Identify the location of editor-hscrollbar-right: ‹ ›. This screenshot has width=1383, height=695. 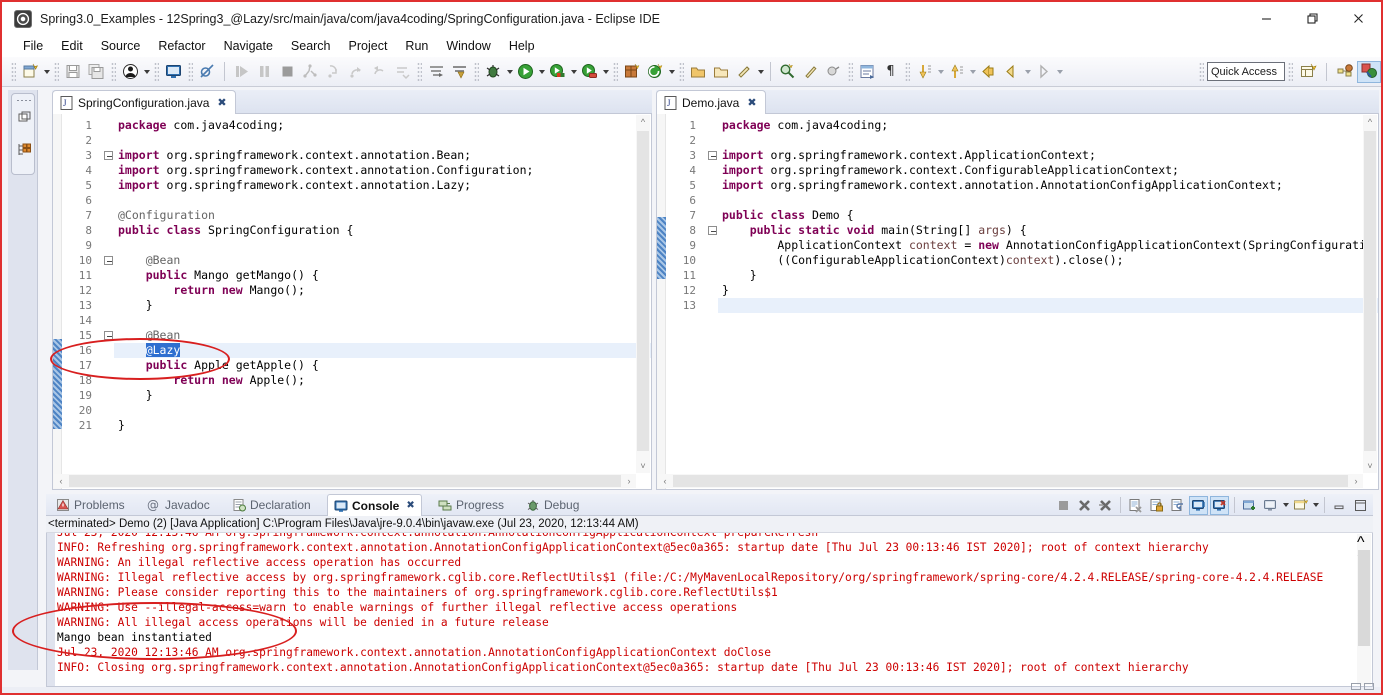
(1010, 481).